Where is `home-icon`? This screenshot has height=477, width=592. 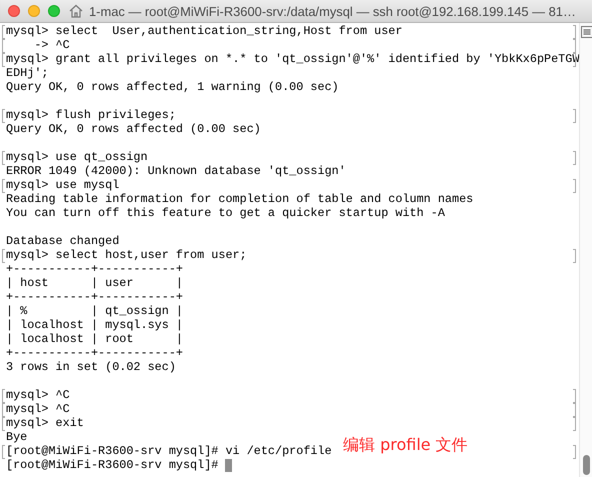 home-icon is located at coordinates (76, 11).